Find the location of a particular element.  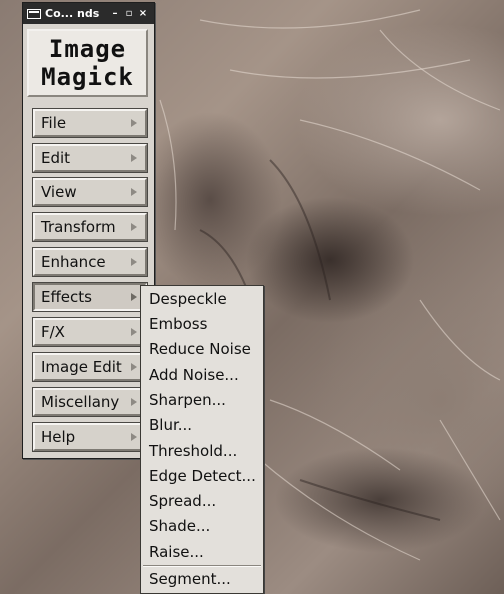

menu-item-label: Image Edit is located at coordinates (81, 367).